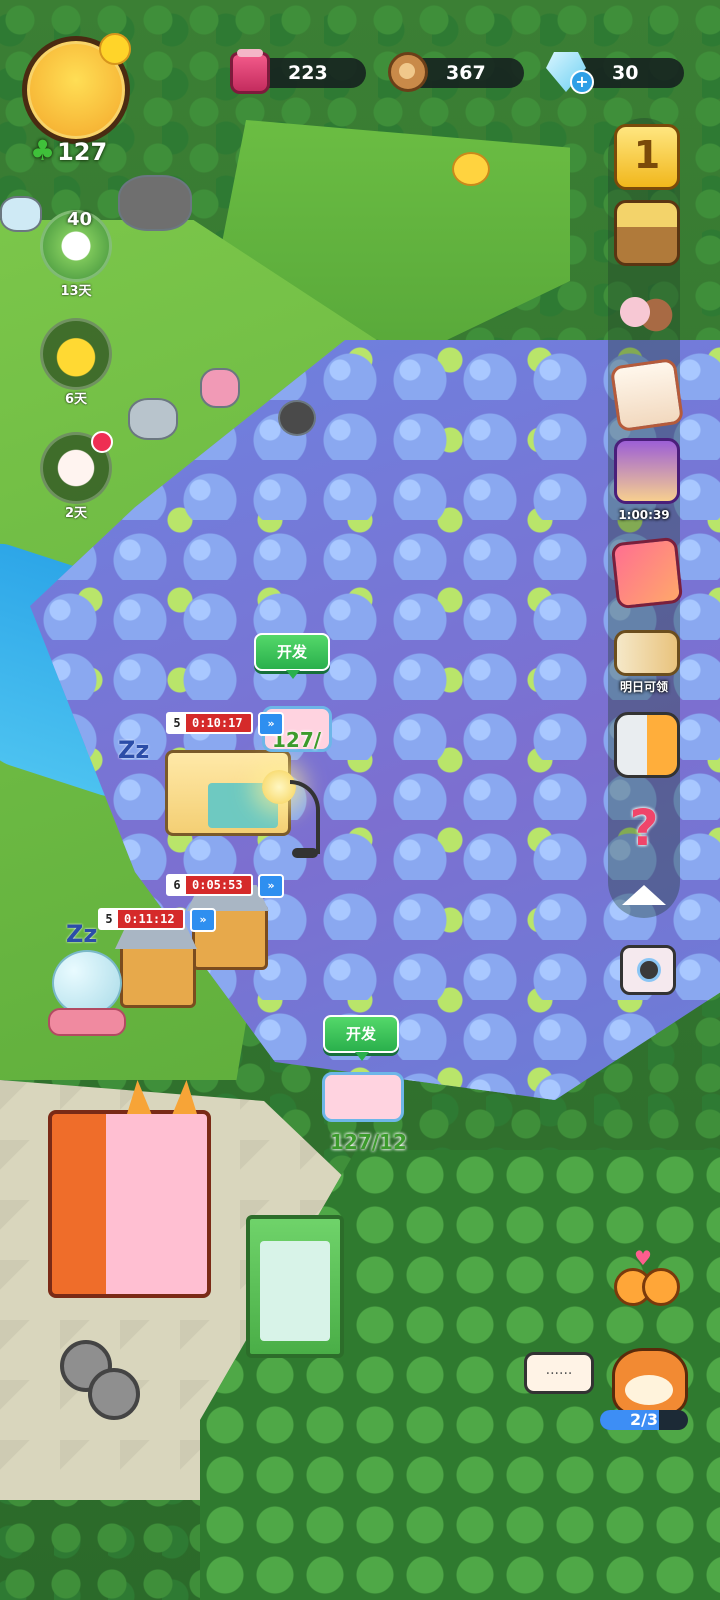 The width and height of the screenshot is (720, 1600). I want to click on rock, so click(153, 419).